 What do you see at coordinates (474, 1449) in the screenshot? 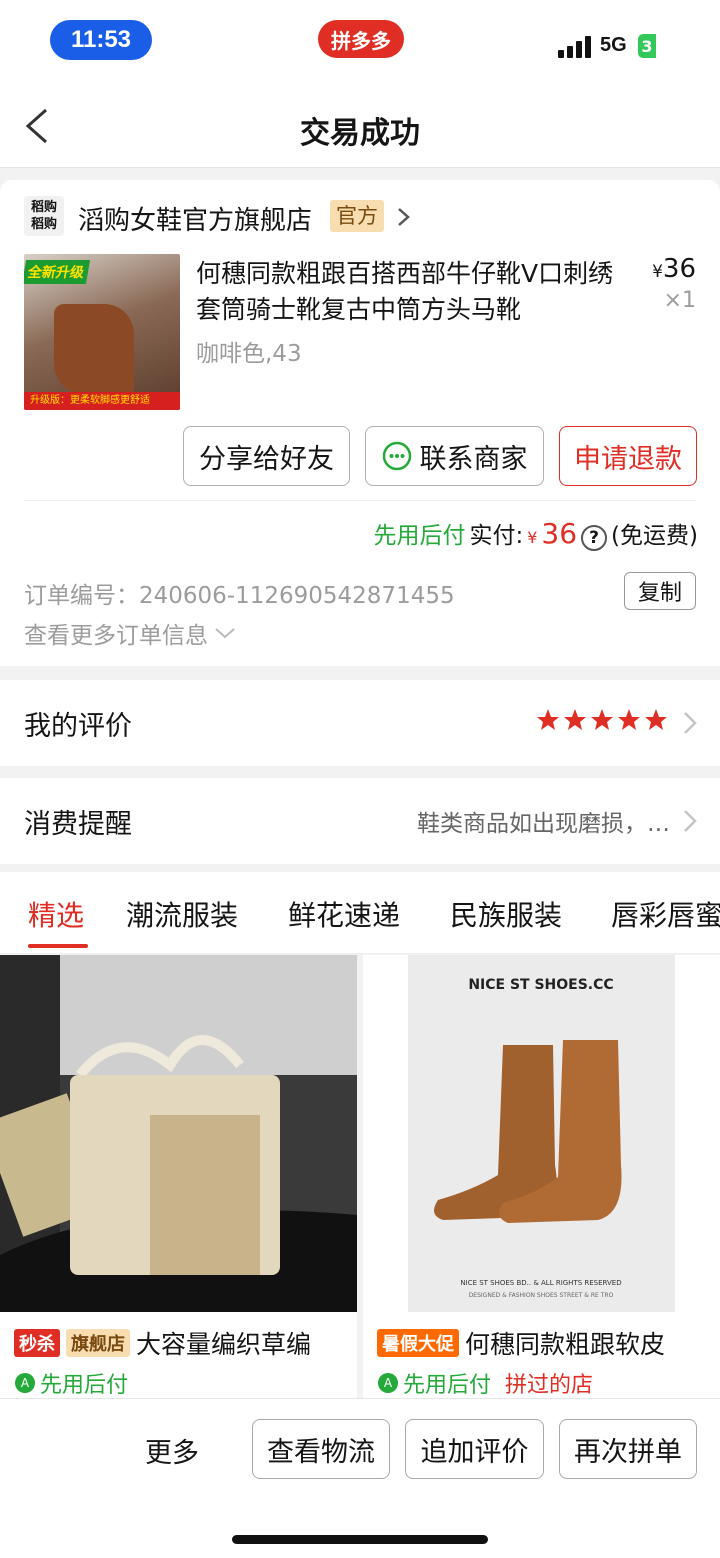
I see `add-review-button: 追加评价` at bounding box center [474, 1449].